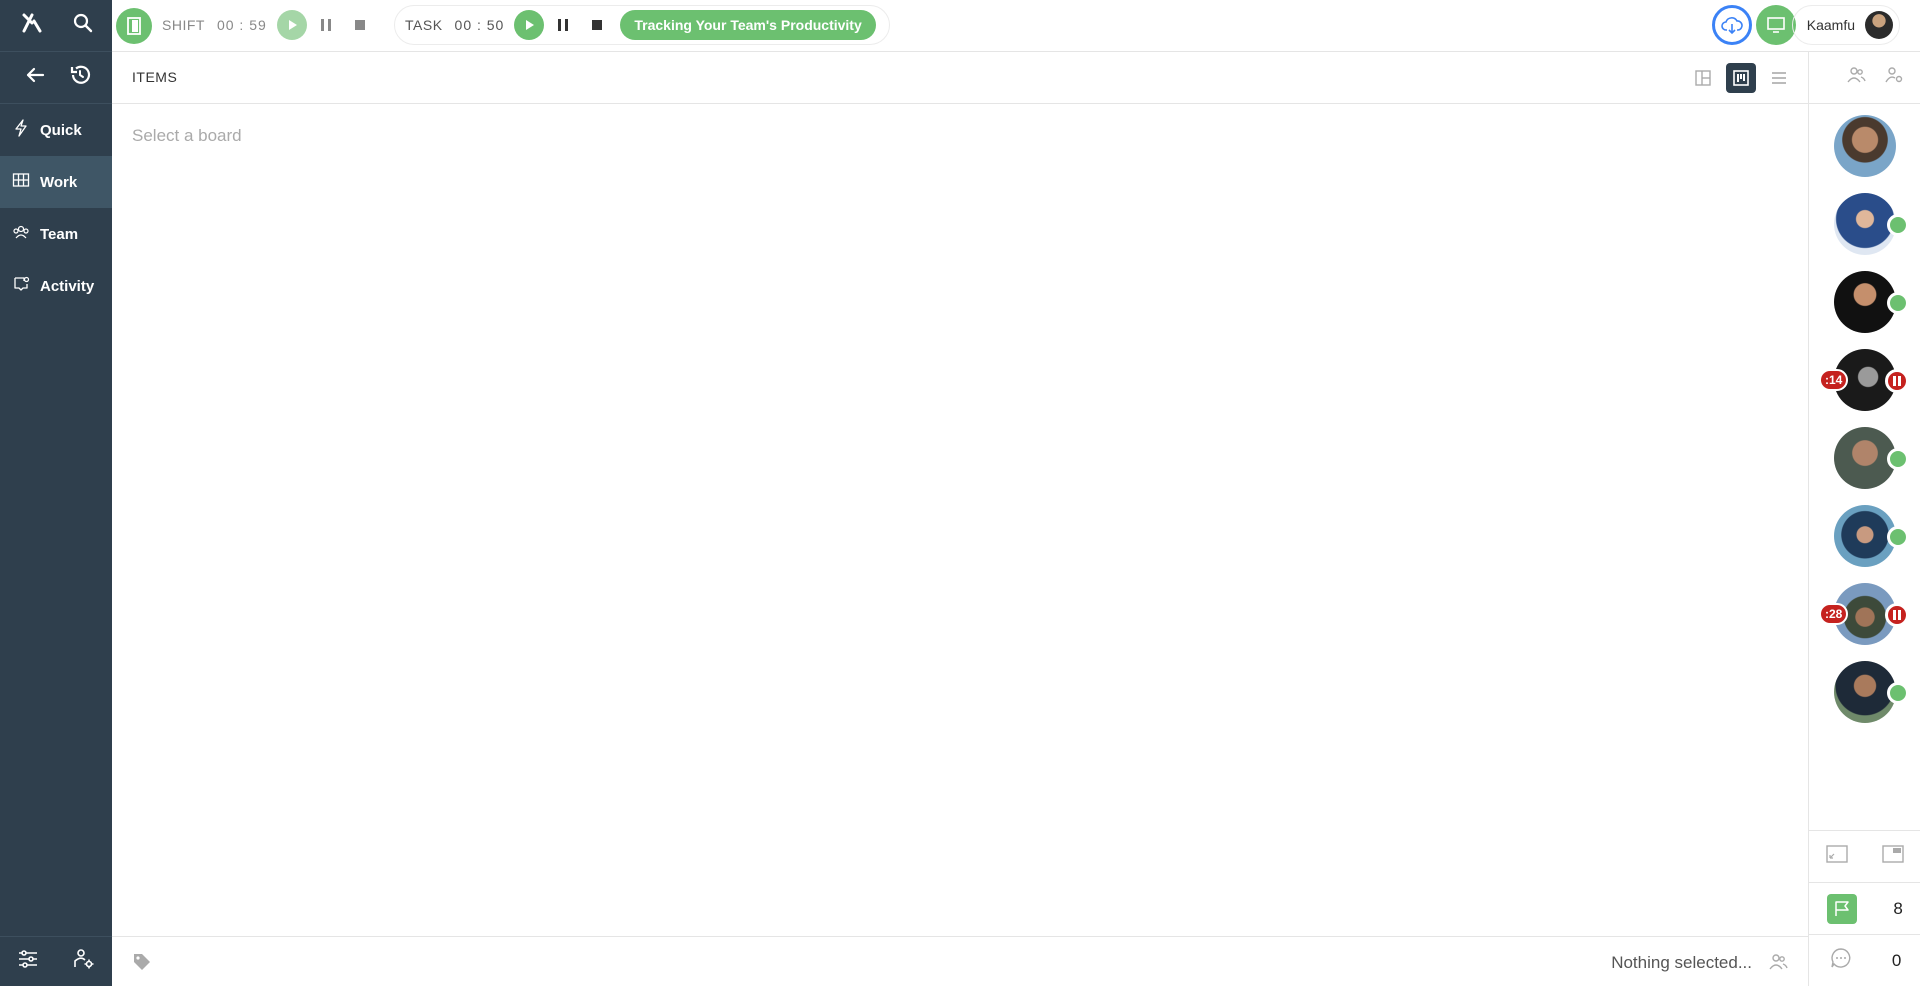 The height and width of the screenshot is (986, 1920). I want to click on sidebar-item-team: Team, so click(56, 234).